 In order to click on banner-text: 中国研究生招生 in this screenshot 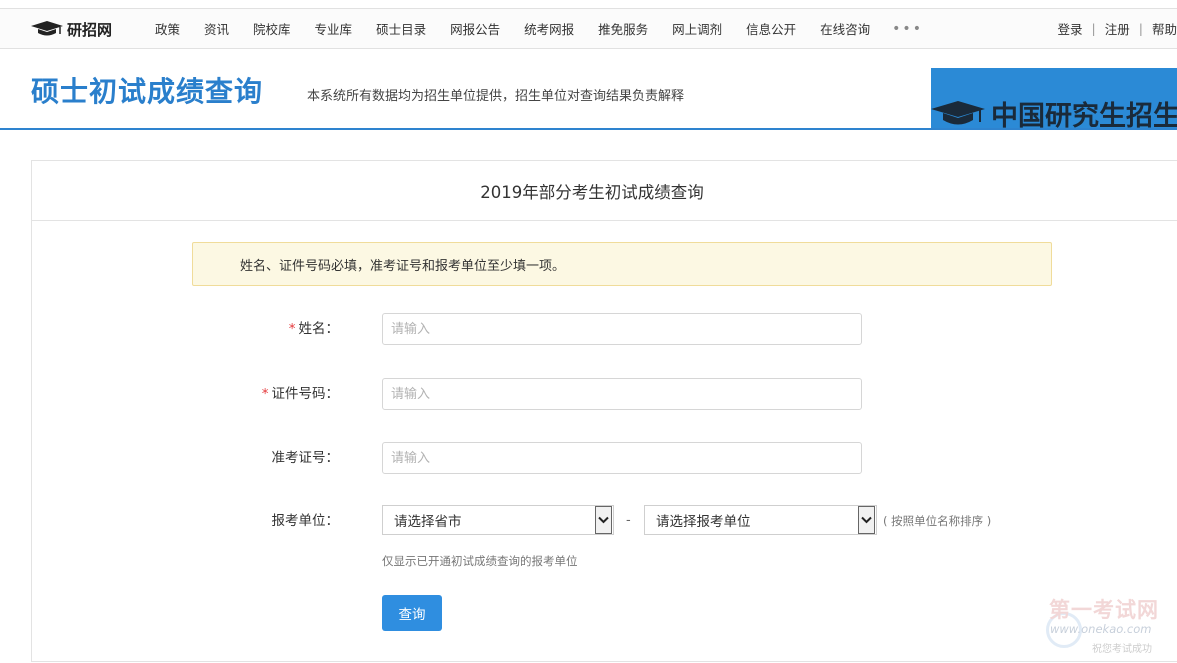, I will do `click(1084, 114)`.